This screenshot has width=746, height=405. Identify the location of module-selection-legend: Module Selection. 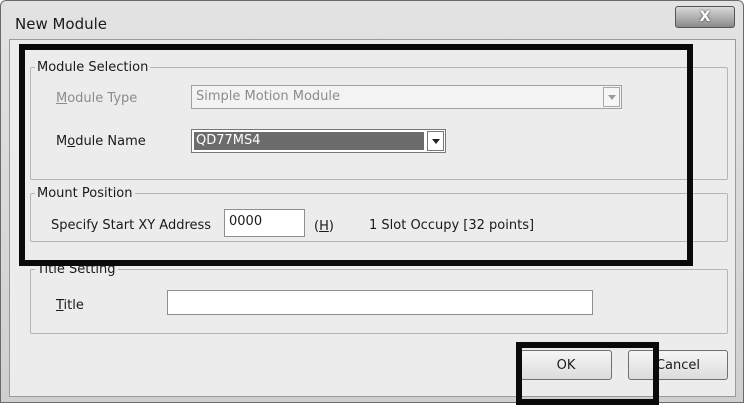
(93, 67).